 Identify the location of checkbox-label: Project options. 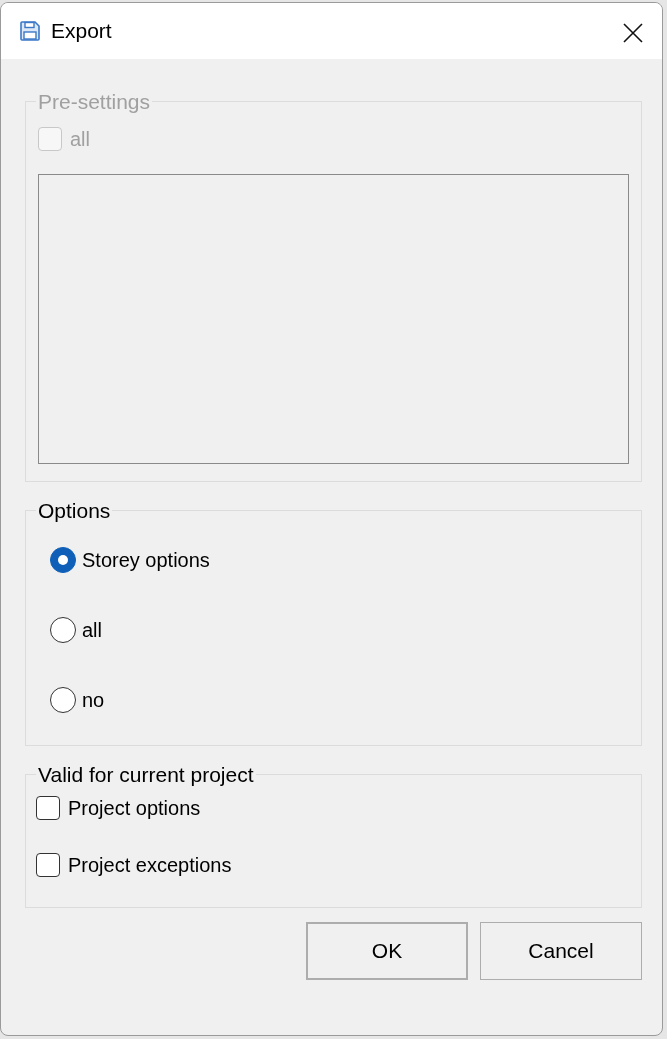
(134, 809).